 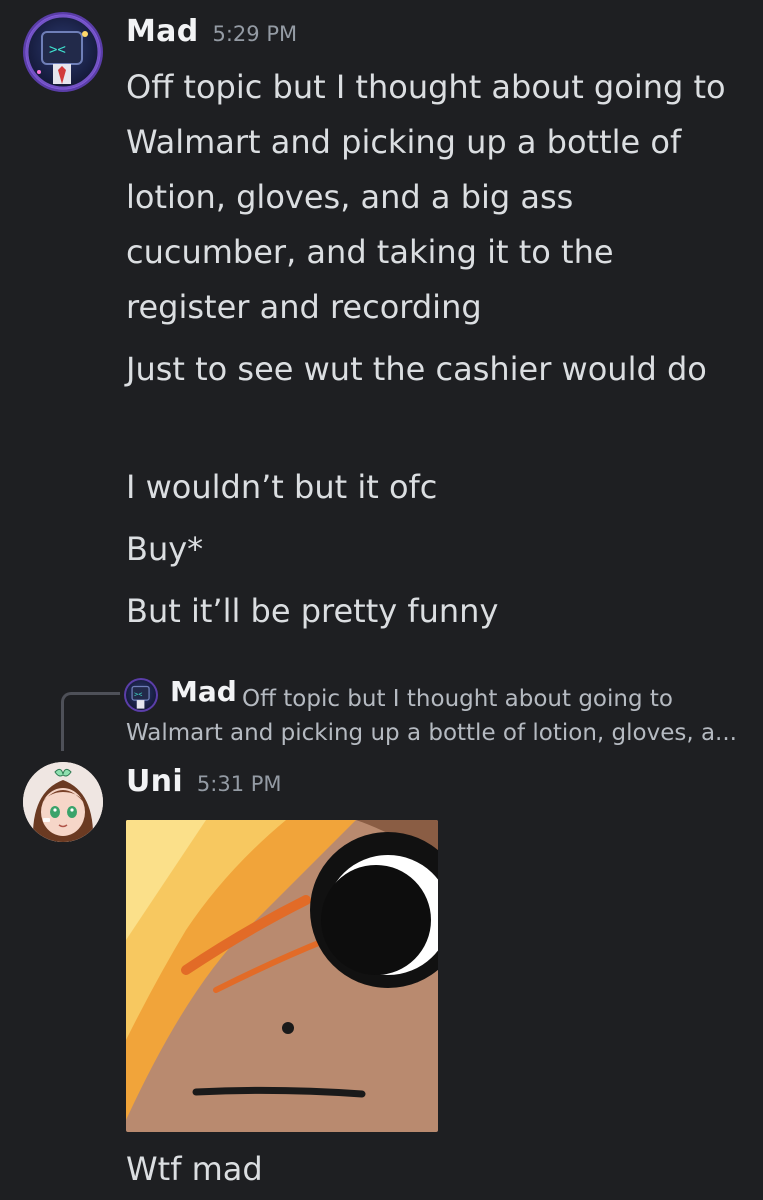 I want to click on message-text: But it’ll be pretty funny, so click(x=312, y=611).